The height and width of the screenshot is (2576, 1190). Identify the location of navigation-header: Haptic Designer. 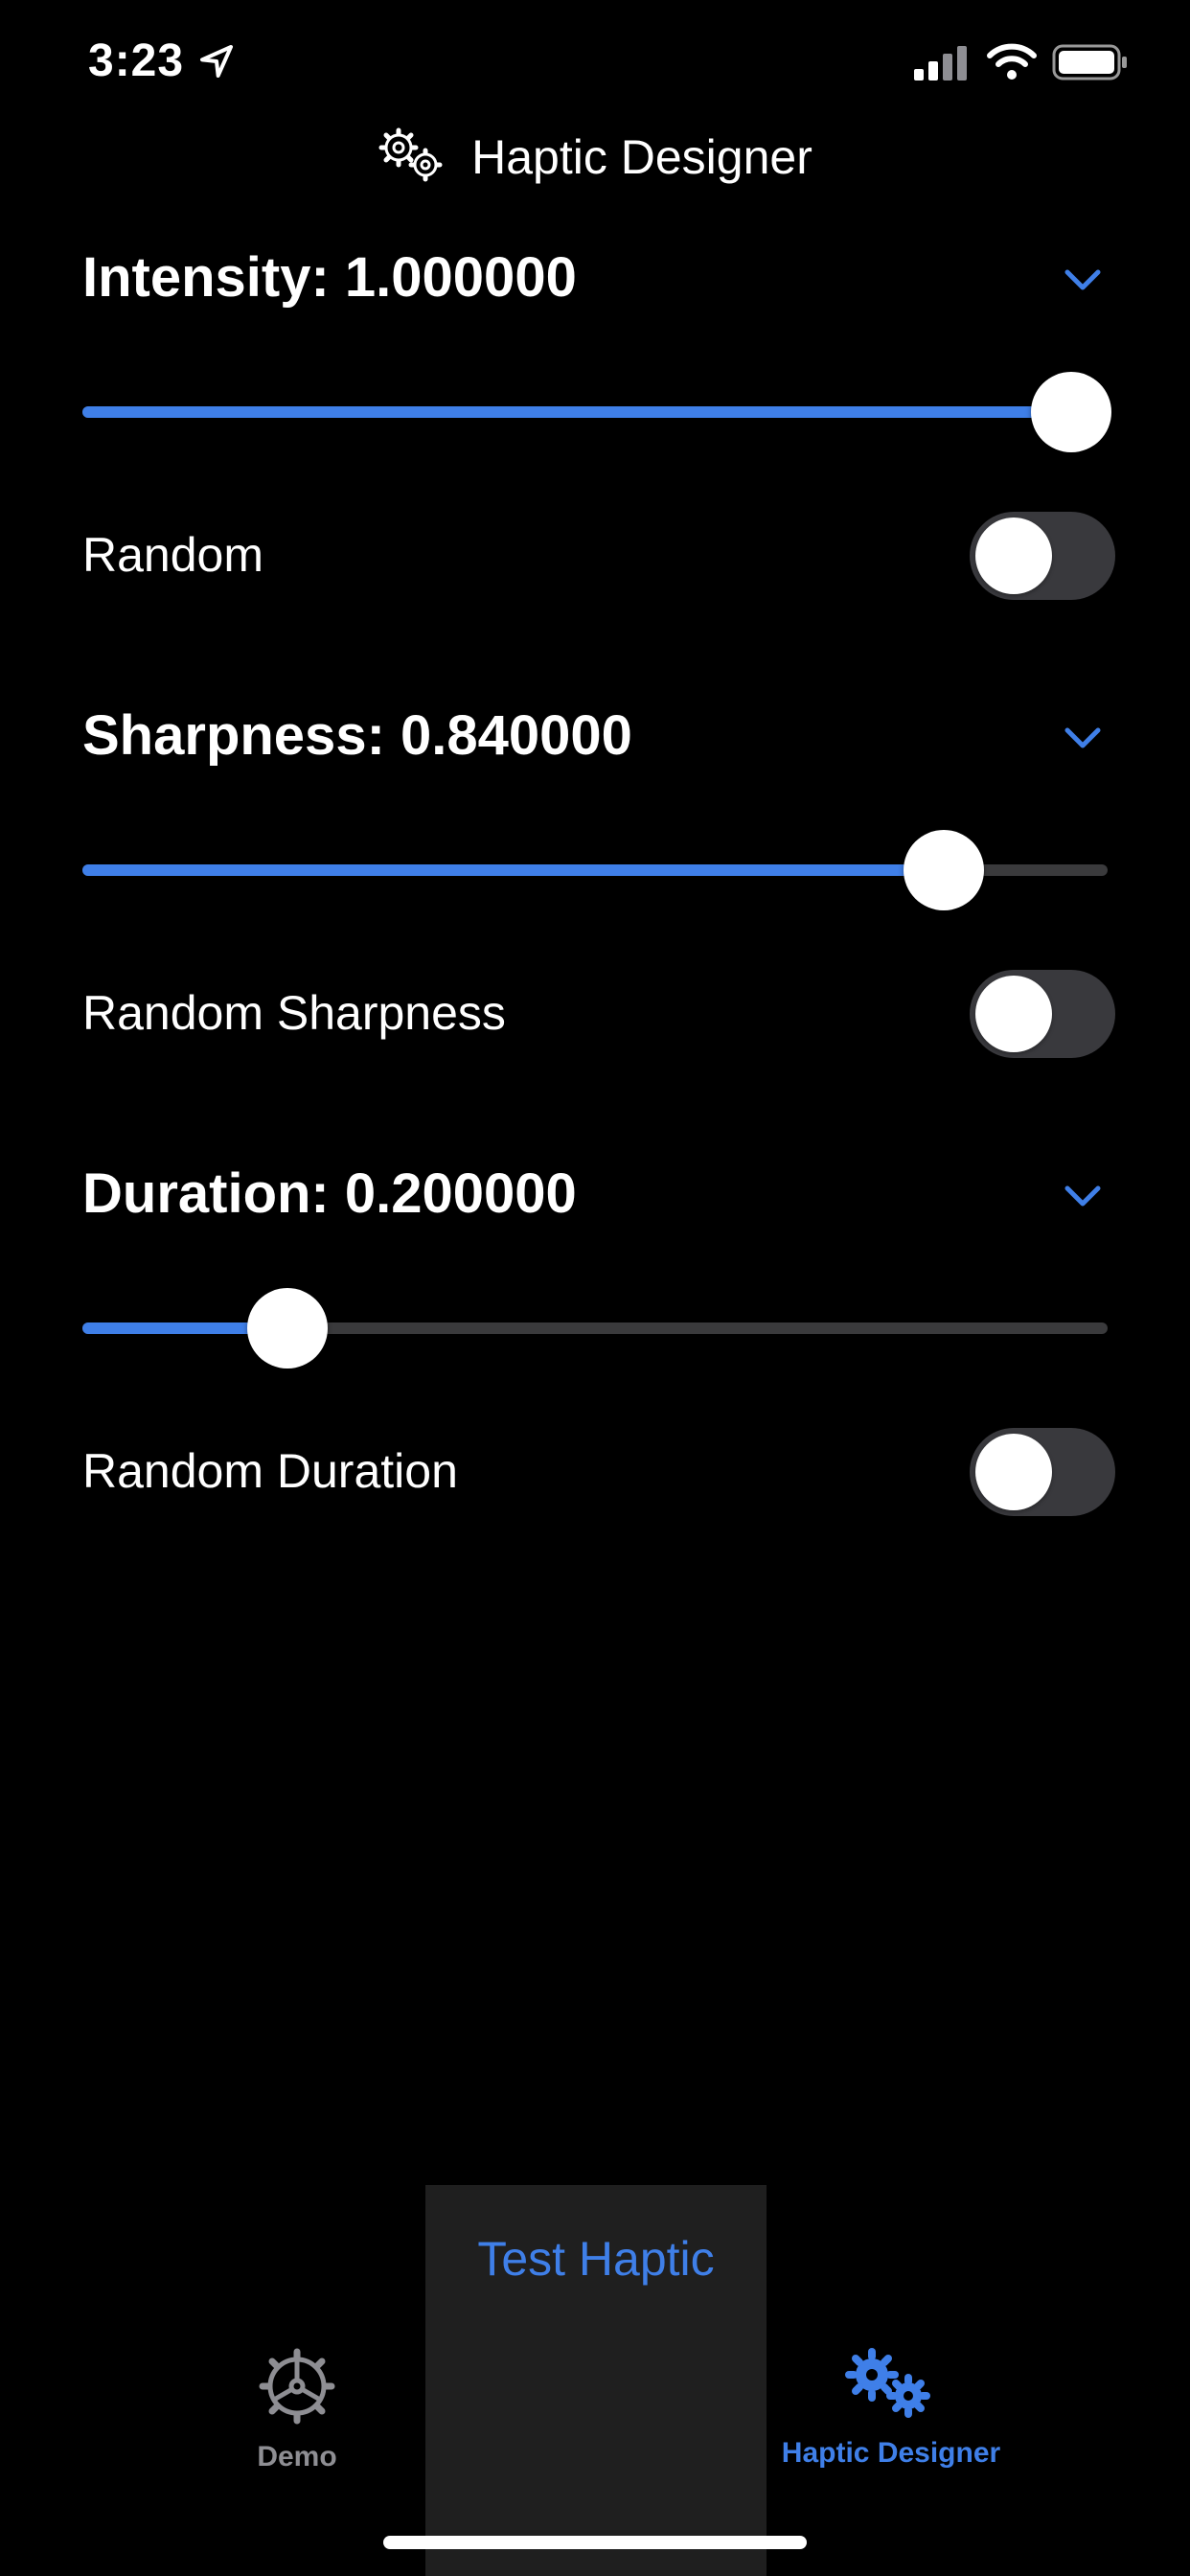
(595, 158).